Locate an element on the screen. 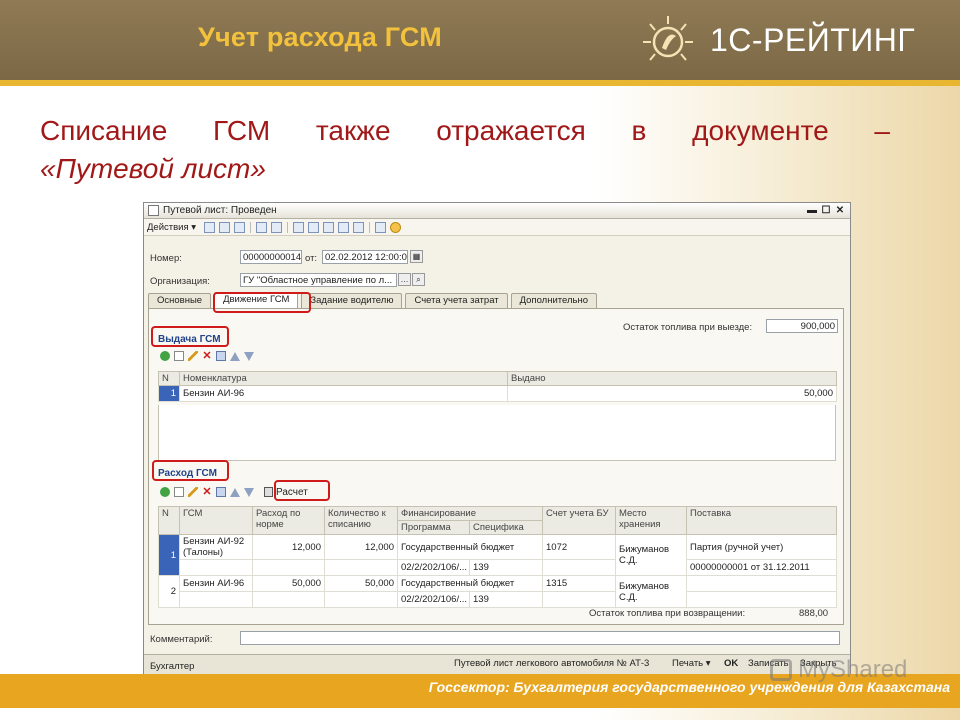 The width and height of the screenshot is (960, 720). row-issued: 50,000 is located at coordinates (672, 393).